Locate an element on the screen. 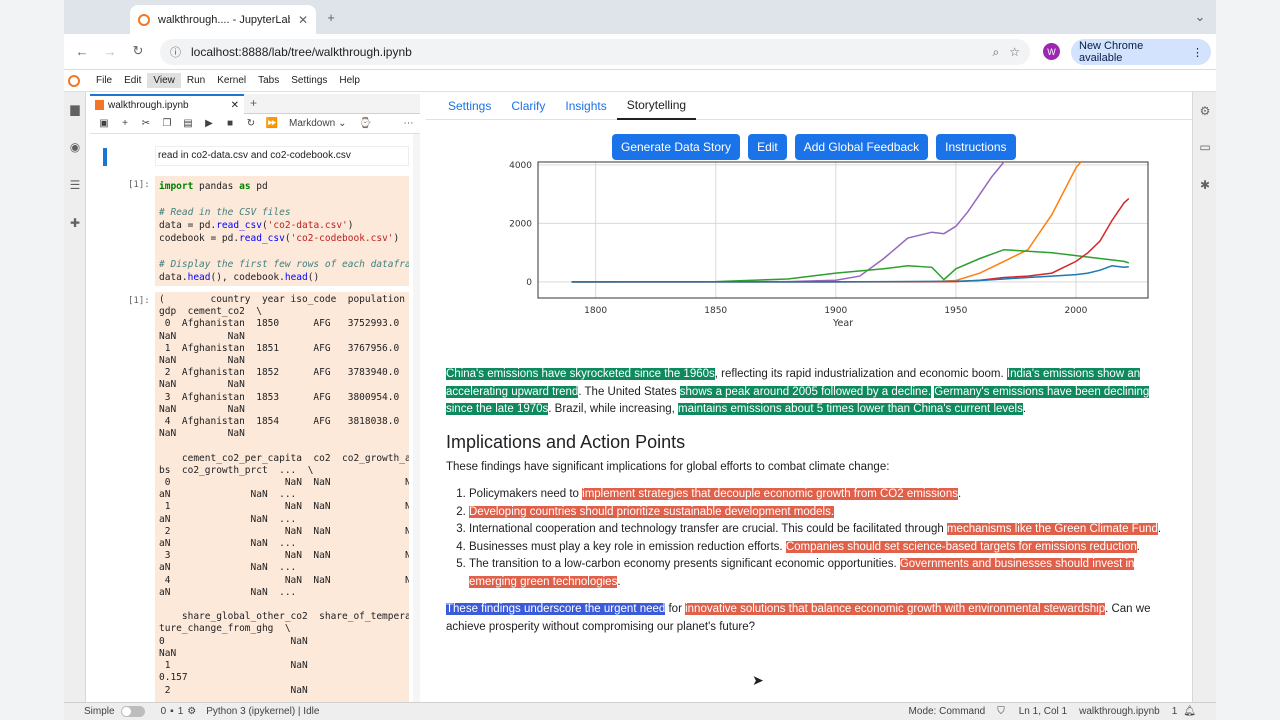  notebook-toolbar: ▣ + ✂ ❐ ▤ ▶ ■ ↻ ⏩ Markdown ⌄ ⌚ ⋯ is located at coordinates (255, 124).